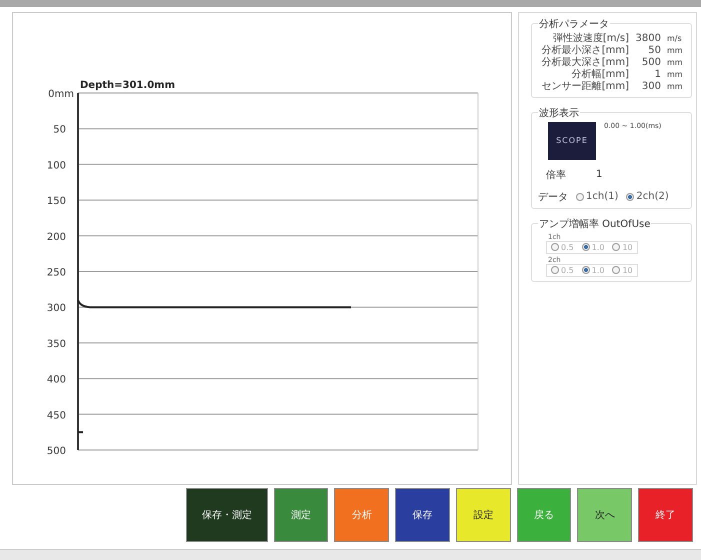 The height and width of the screenshot is (560, 701). What do you see at coordinates (574, 24) in the screenshot?
I see `panel-title: 分析パラメータ` at bounding box center [574, 24].